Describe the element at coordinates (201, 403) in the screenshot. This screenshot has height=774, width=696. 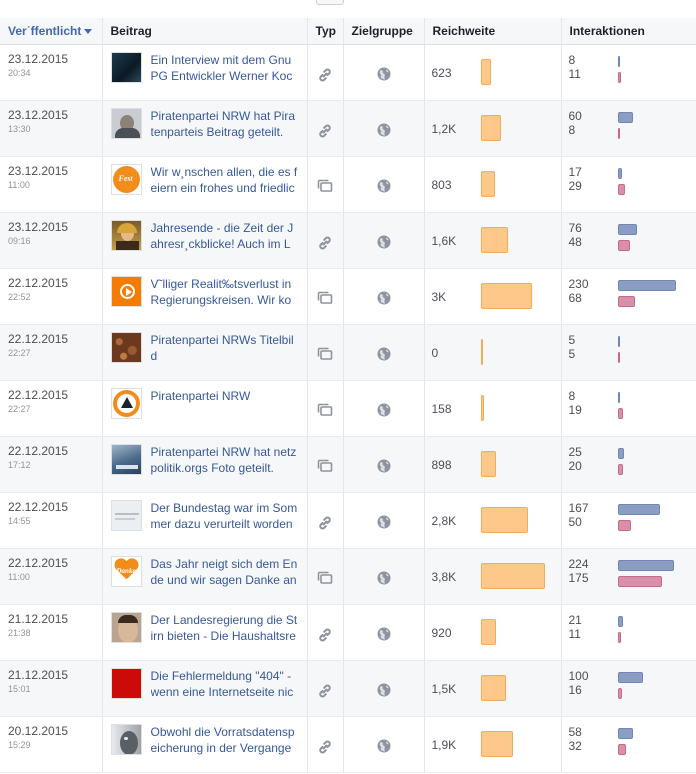
I see `post-text-link: Piratenpartei NRW` at that location.